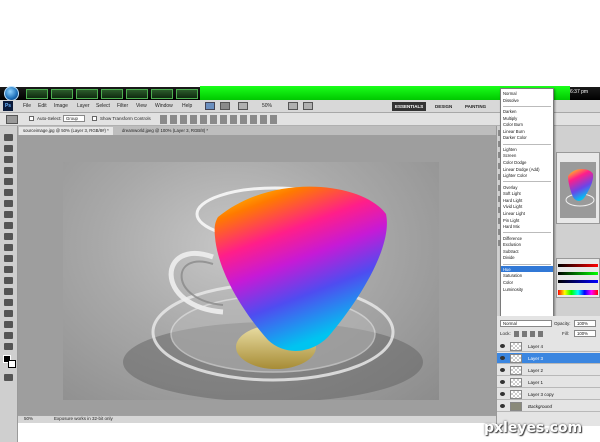  Describe the element at coordinates (12, 119) in the screenshot. I see `move-tool-preset-icon` at that location.